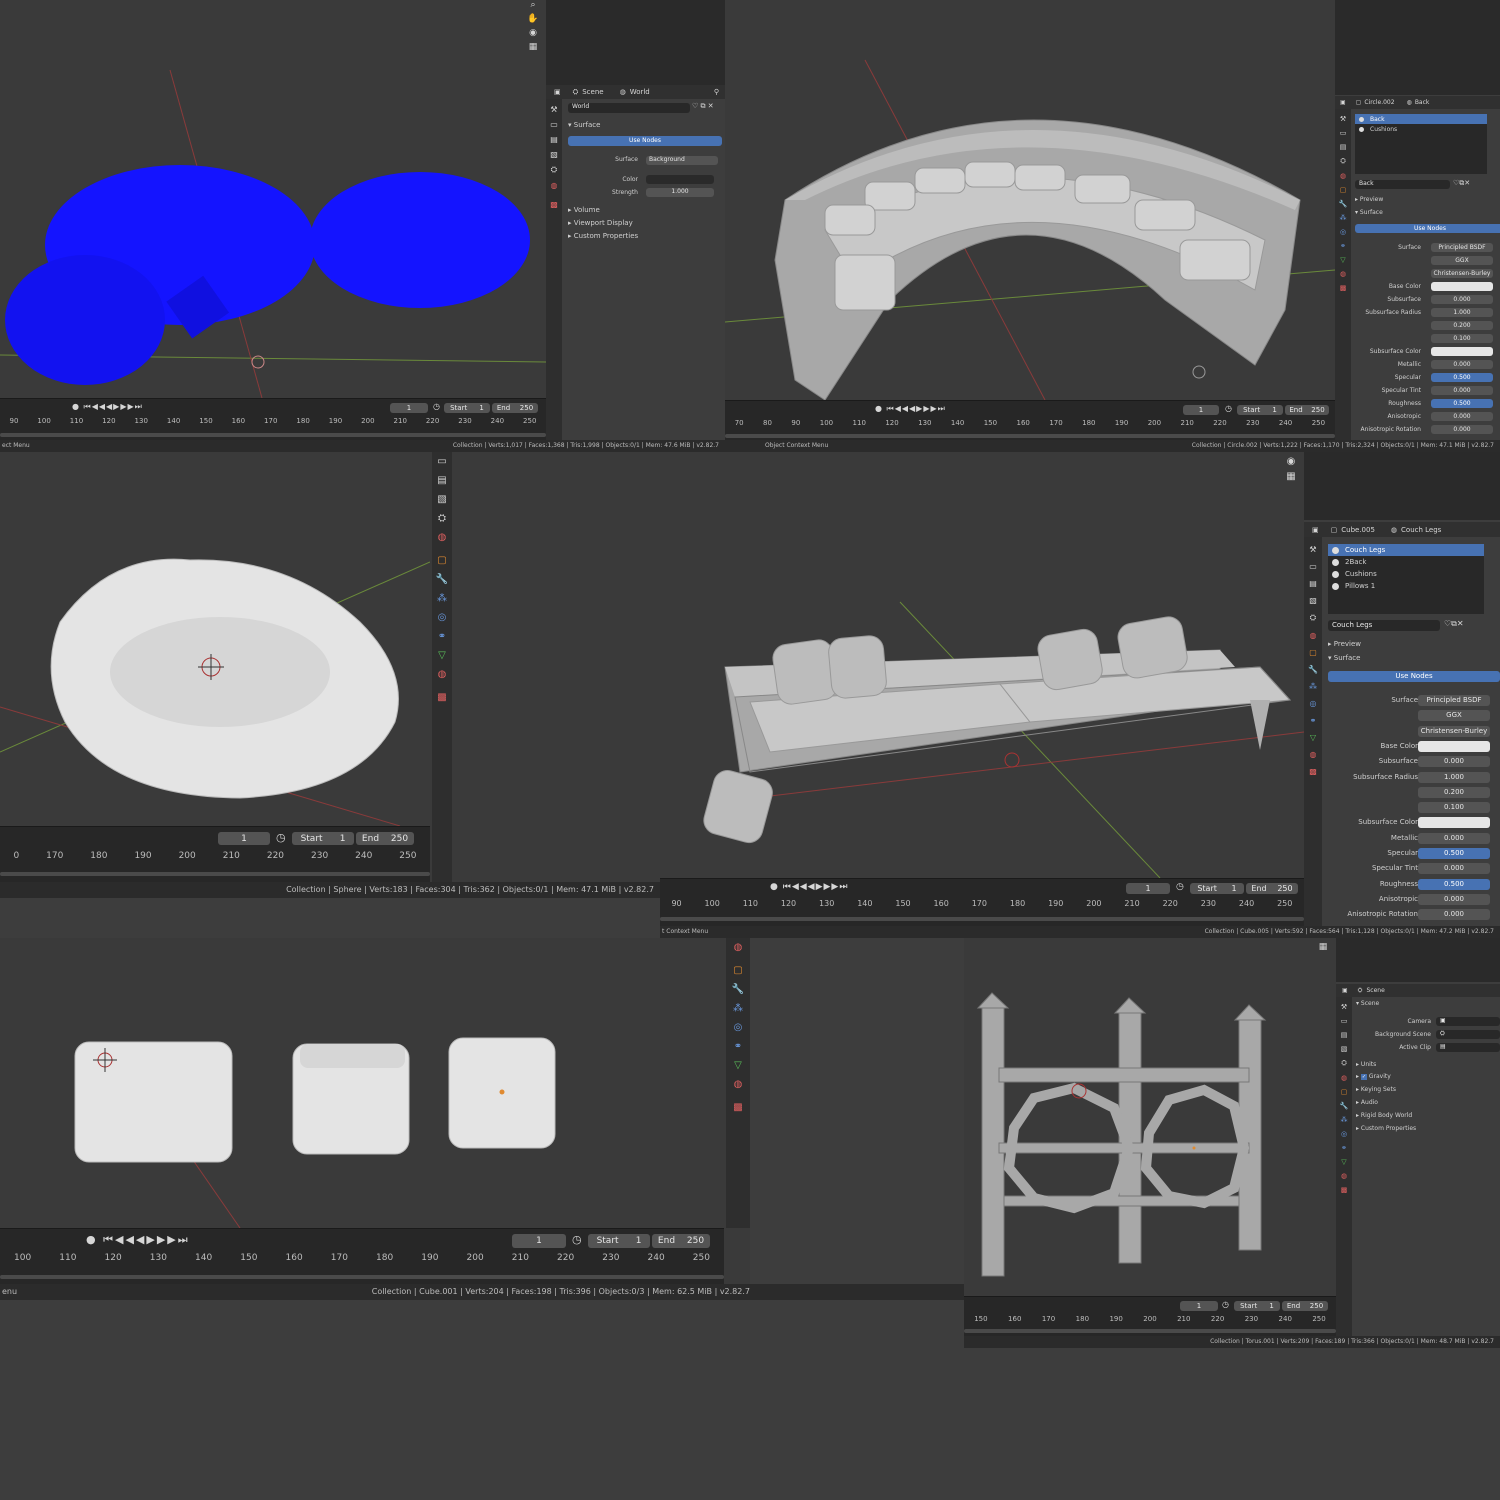  Describe the element at coordinates (1406, 550) in the screenshot. I see `material-slot: Couch Legs` at that location.